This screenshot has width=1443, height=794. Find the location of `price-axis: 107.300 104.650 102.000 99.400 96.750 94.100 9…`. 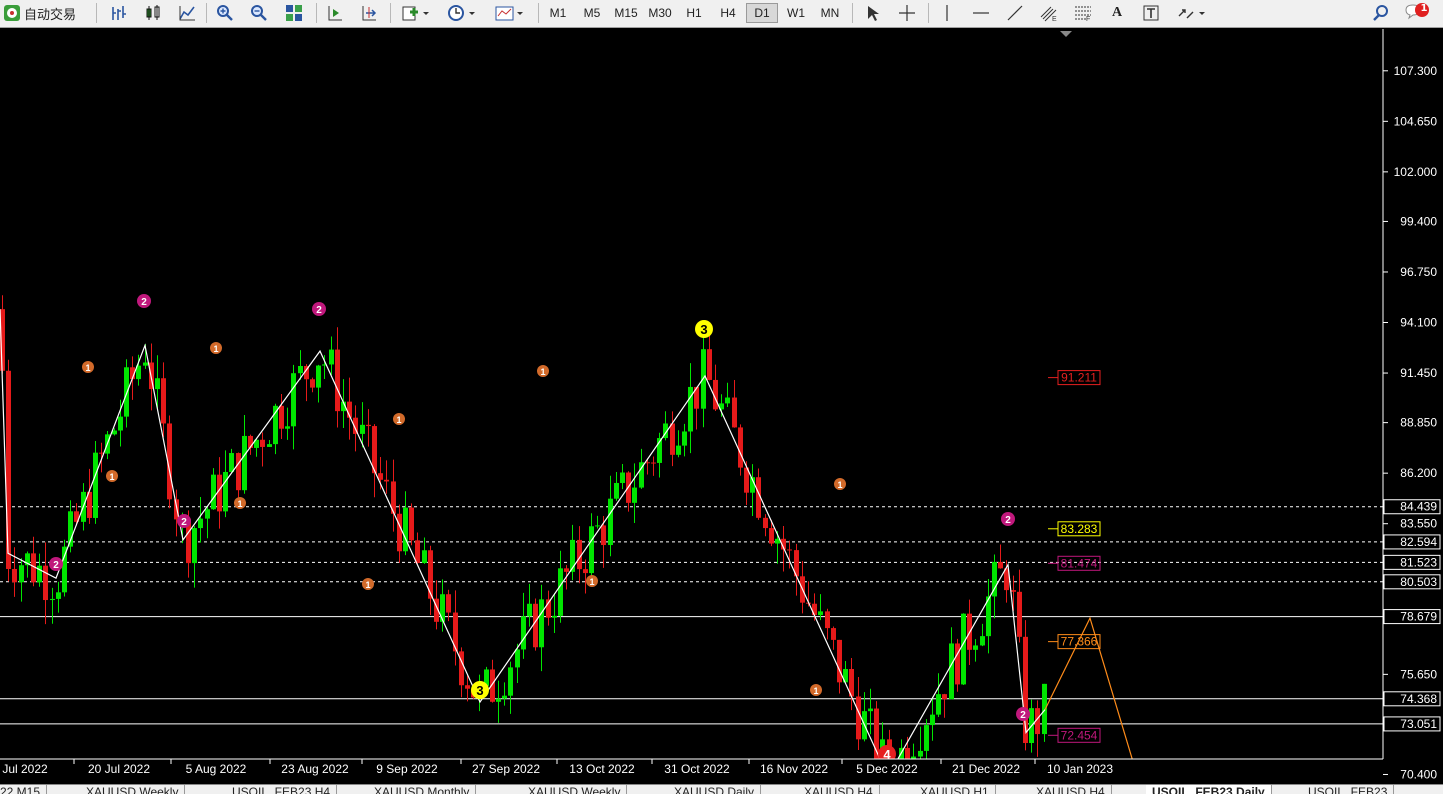

price-axis: 107.300 104.650 102.000 99.400 96.750 94.100 9… is located at coordinates (1412, 407).